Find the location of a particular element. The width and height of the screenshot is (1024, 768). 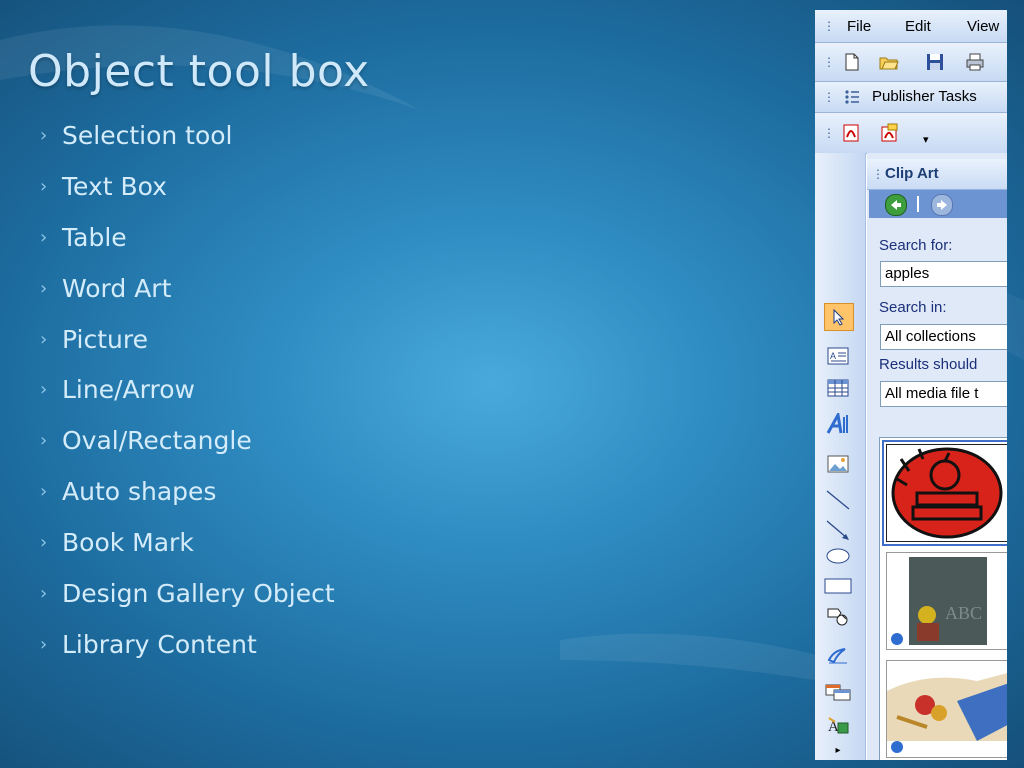

print-icon is located at coordinates (975, 62).